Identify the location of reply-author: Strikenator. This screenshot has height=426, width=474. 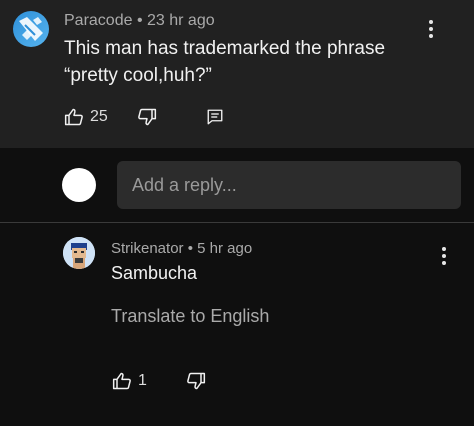
(147, 248).